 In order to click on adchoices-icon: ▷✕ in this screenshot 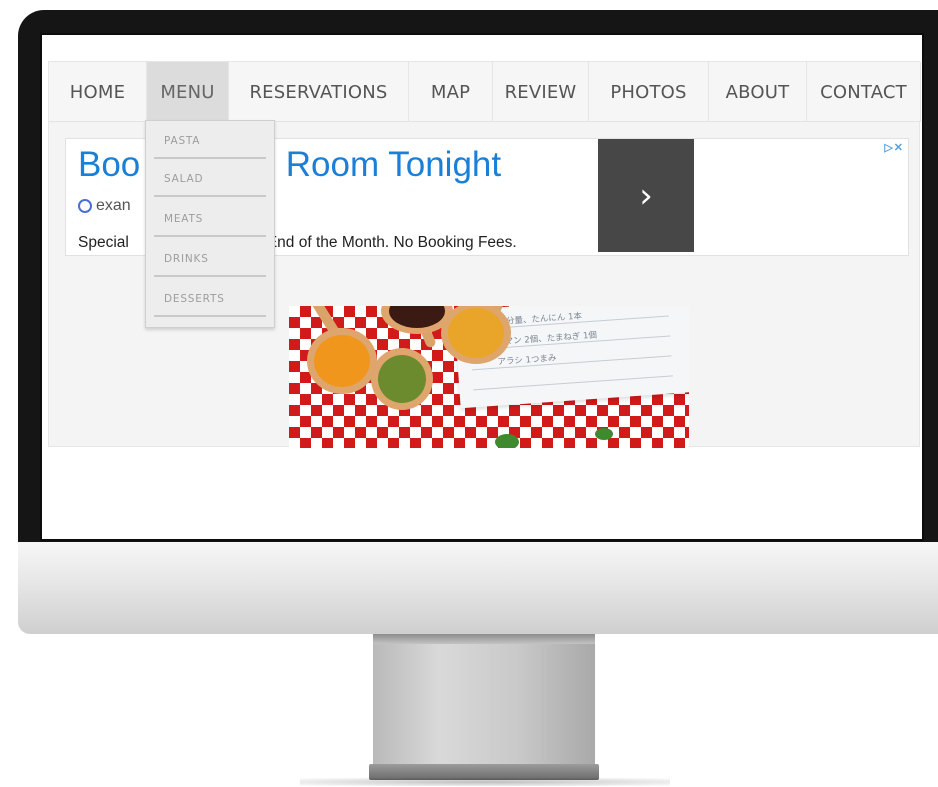, I will do `click(894, 147)`.